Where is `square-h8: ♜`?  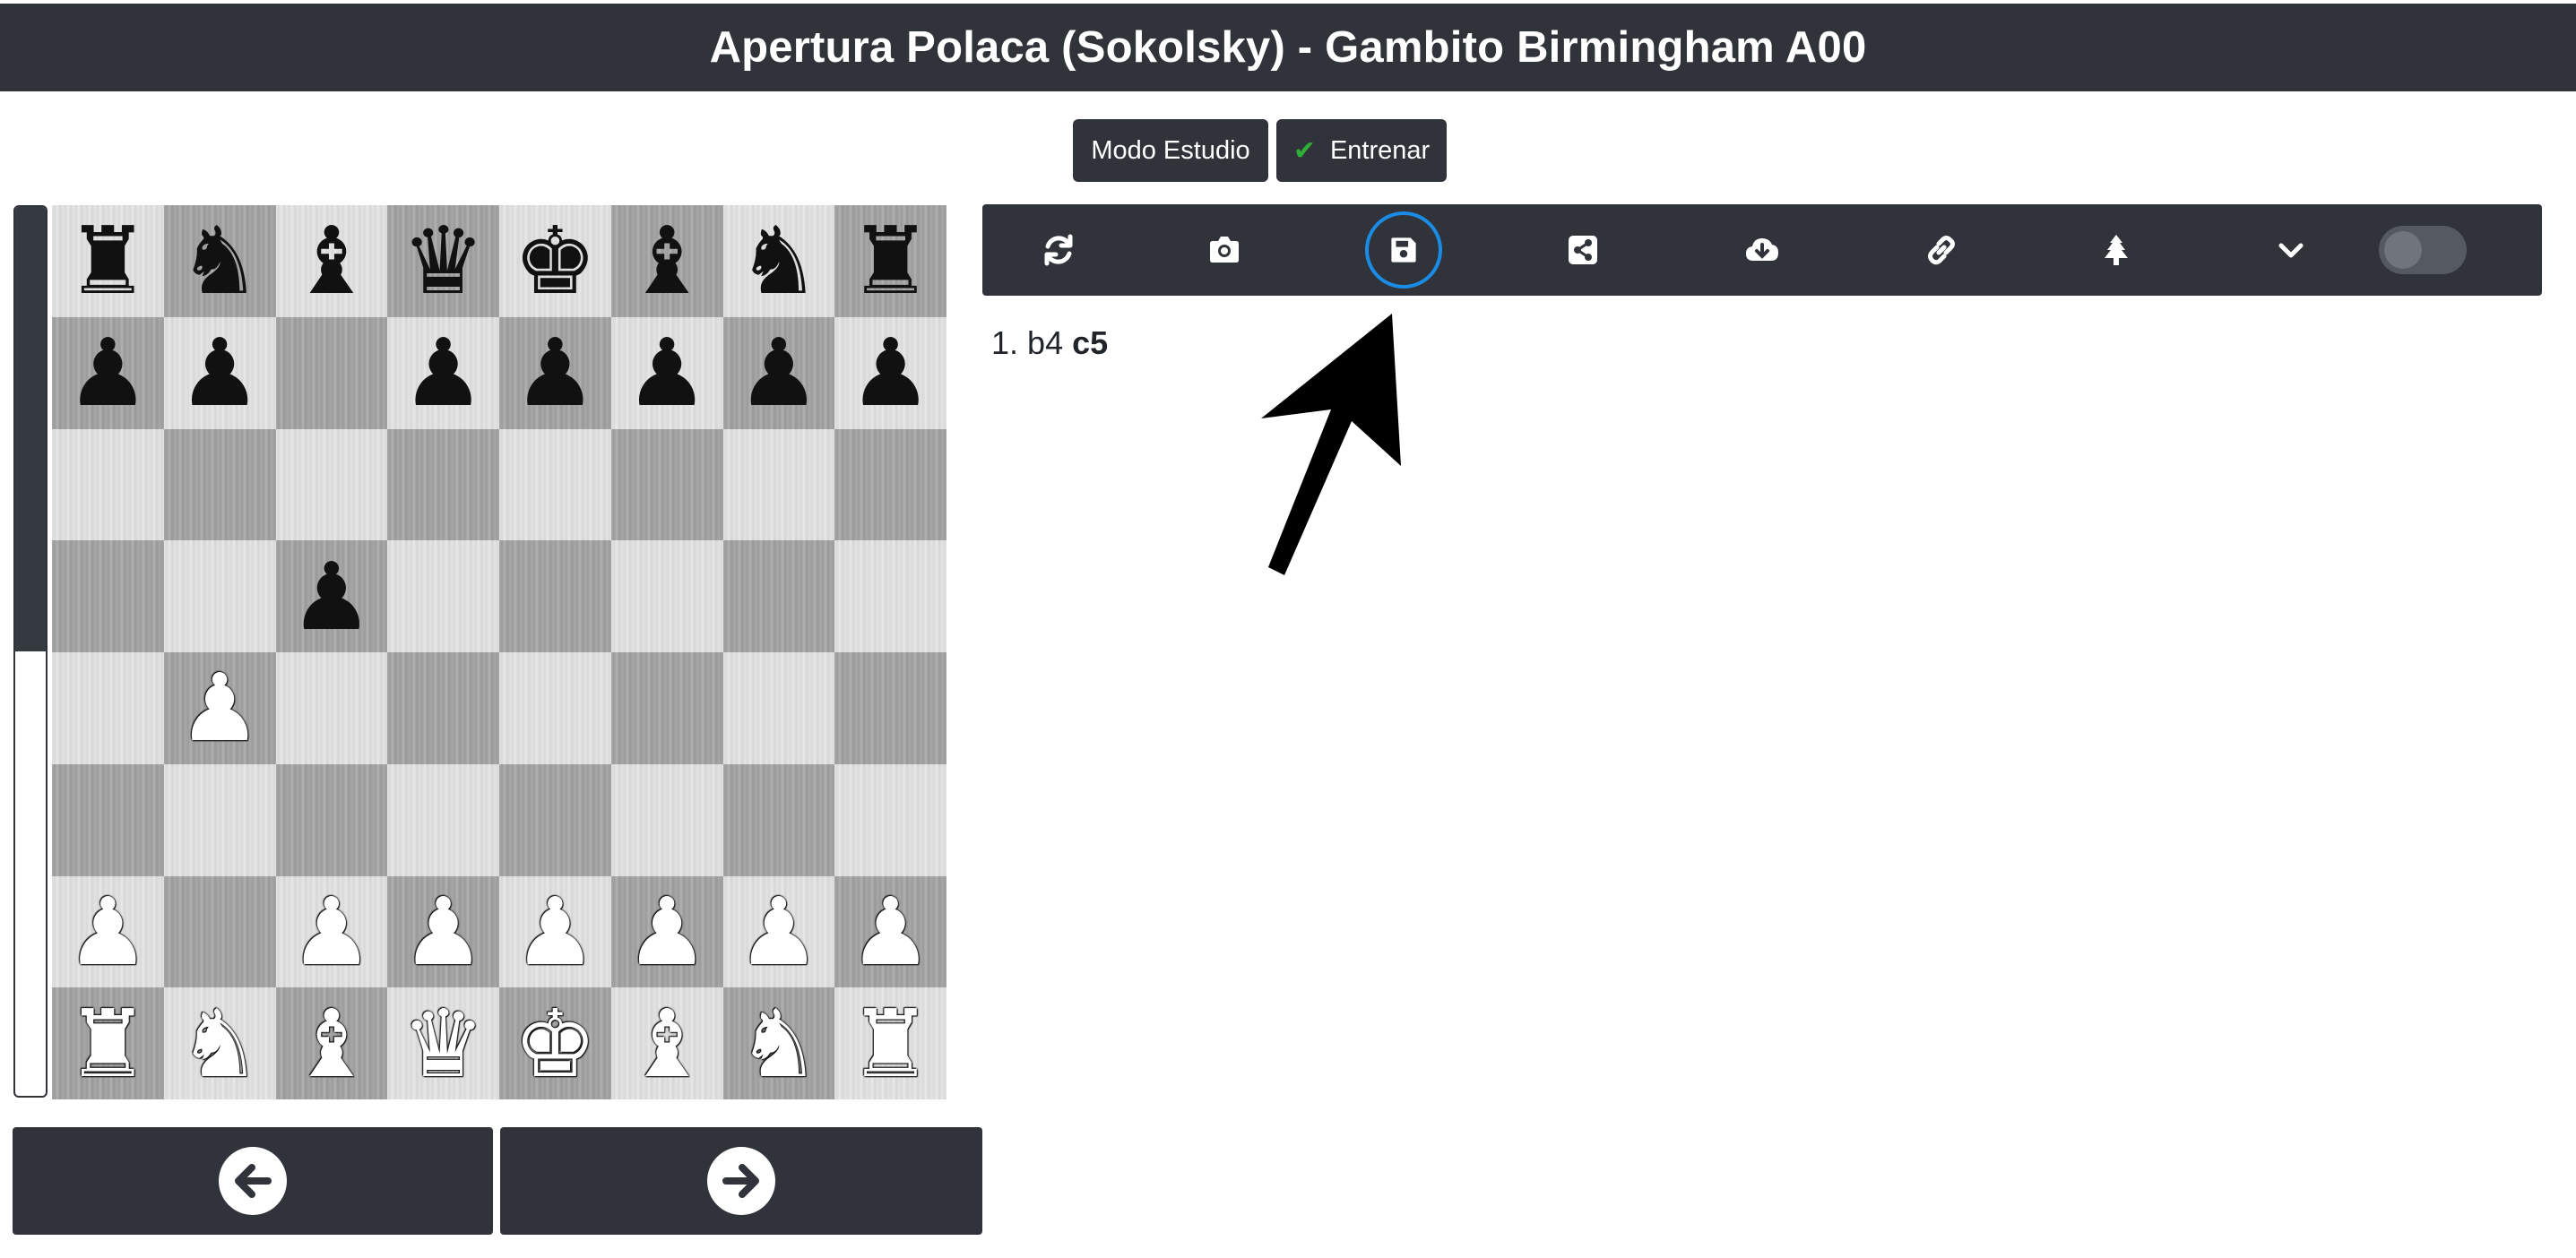 square-h8: ♜ is located at coordinates (890, 261).